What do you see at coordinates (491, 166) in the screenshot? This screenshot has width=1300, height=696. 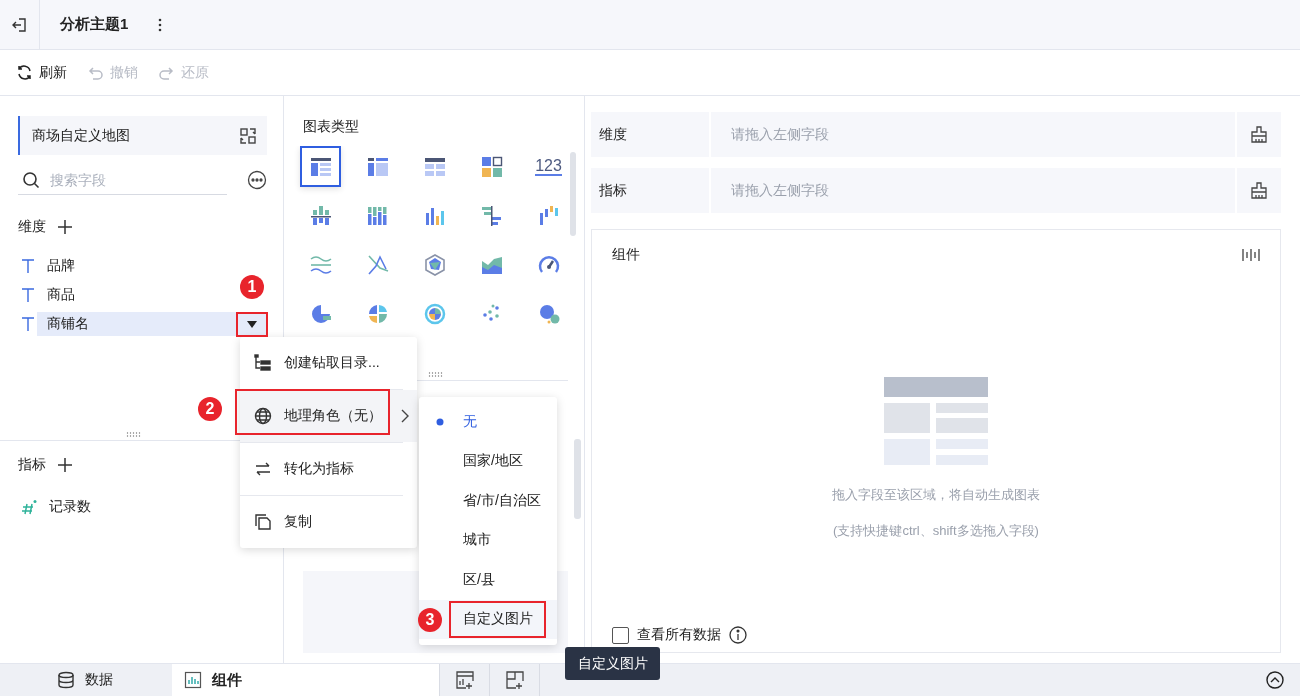 I see `card-chart-icon` at bounding box center [491, 166].